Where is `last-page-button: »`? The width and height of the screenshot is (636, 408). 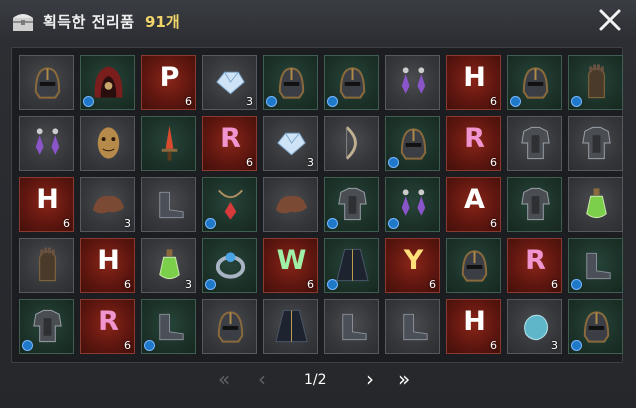 last-page-button: » is located at coordinates (404, 379).